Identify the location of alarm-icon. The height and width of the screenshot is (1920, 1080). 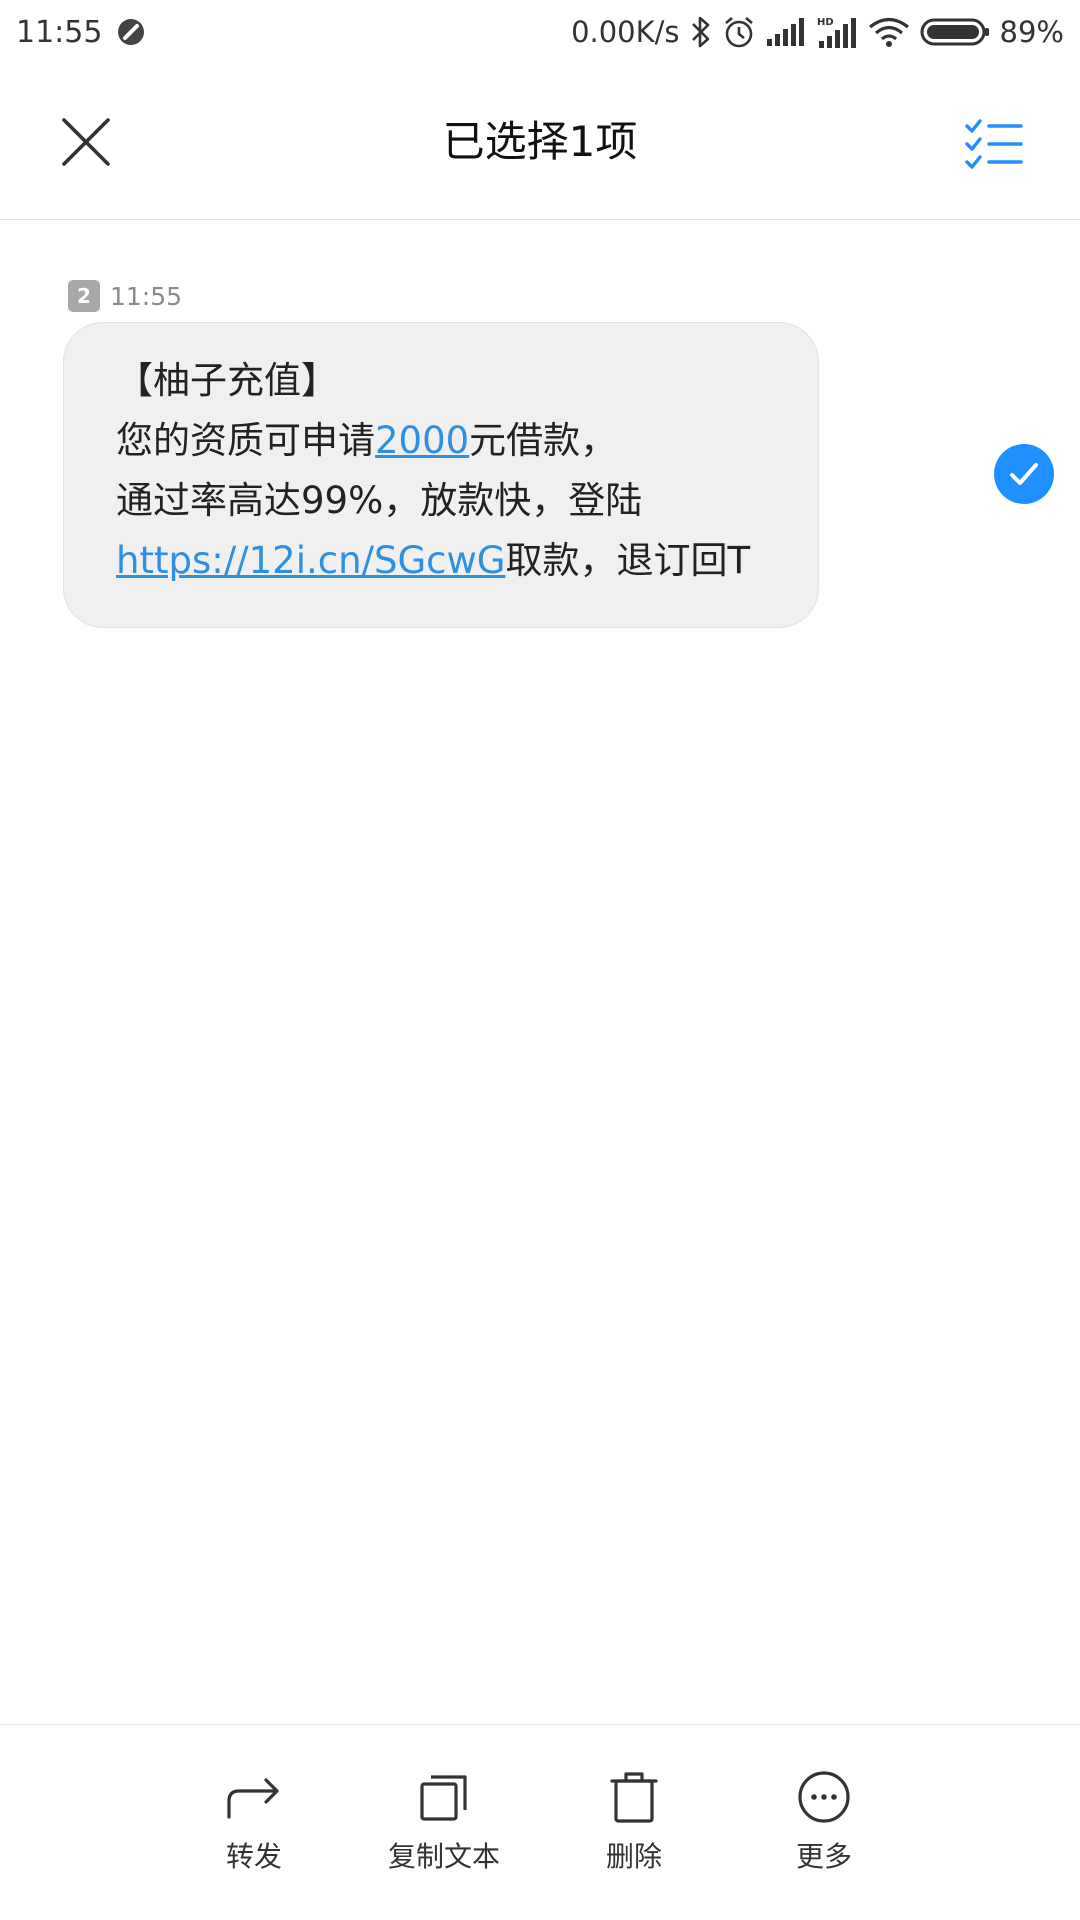
(739, 32).